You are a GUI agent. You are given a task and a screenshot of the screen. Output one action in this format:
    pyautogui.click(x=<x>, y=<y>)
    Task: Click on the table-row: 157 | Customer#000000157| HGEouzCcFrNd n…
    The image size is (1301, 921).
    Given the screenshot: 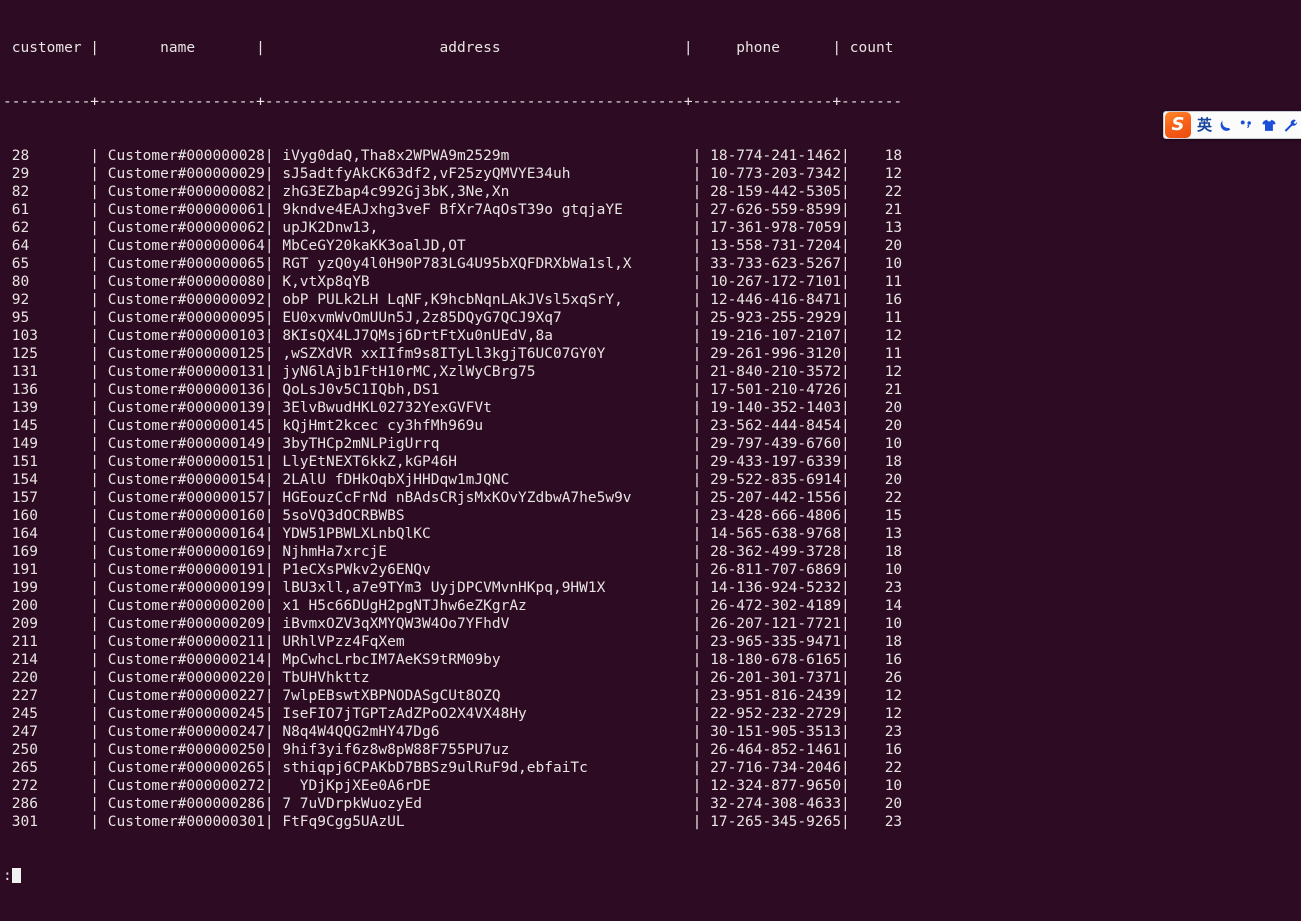 What is the action you would take?
    pyautogui.click(x=457, y=498)
    